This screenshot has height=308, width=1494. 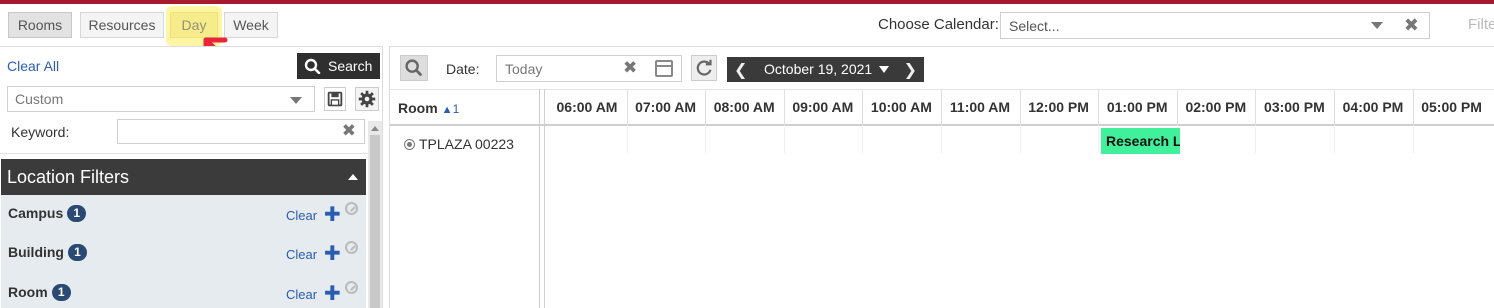 What do you see at coordinates (241, 131) in the screenshot?
I see `keyword-input: ✖` at bounding box center [241, 131].